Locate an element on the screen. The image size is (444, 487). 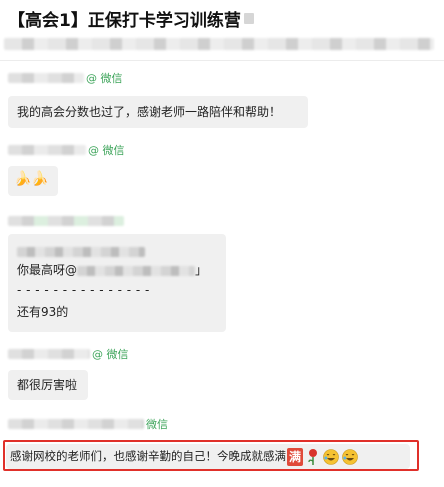
wechat-tag: 微信 is located at coordinates (157, 424).